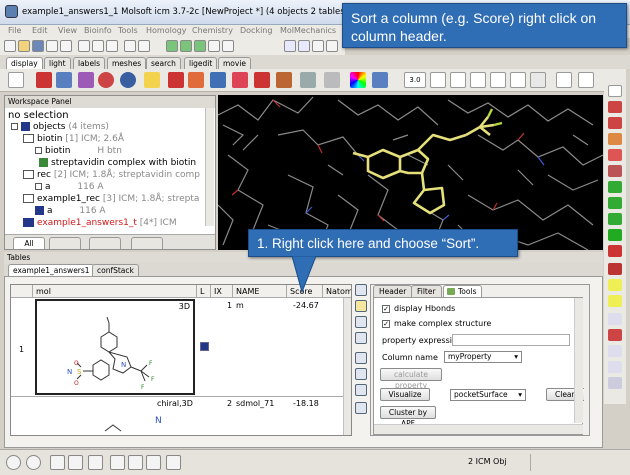 This screenshot has height=475, width=630. I want to click on save-icon, so click(38, 46).